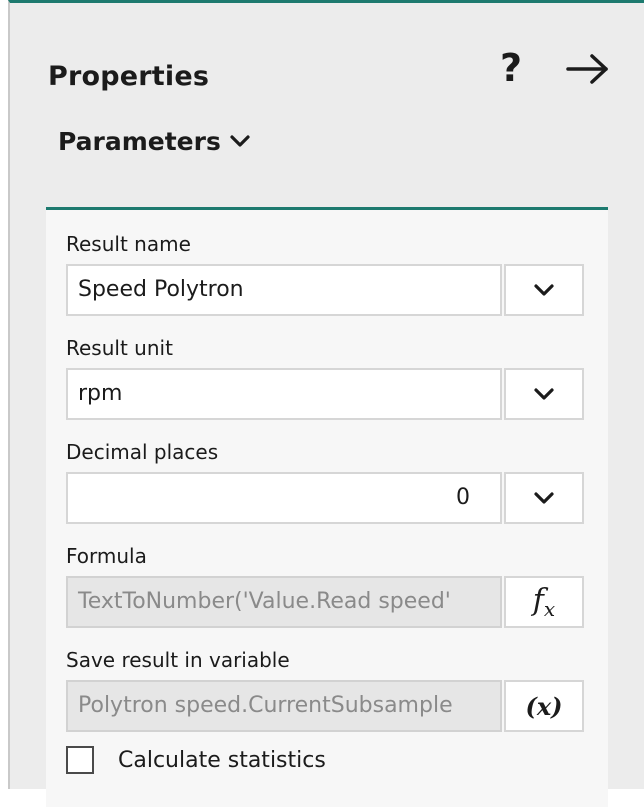  I want to click on function-icon: fx, so click(544, 602).